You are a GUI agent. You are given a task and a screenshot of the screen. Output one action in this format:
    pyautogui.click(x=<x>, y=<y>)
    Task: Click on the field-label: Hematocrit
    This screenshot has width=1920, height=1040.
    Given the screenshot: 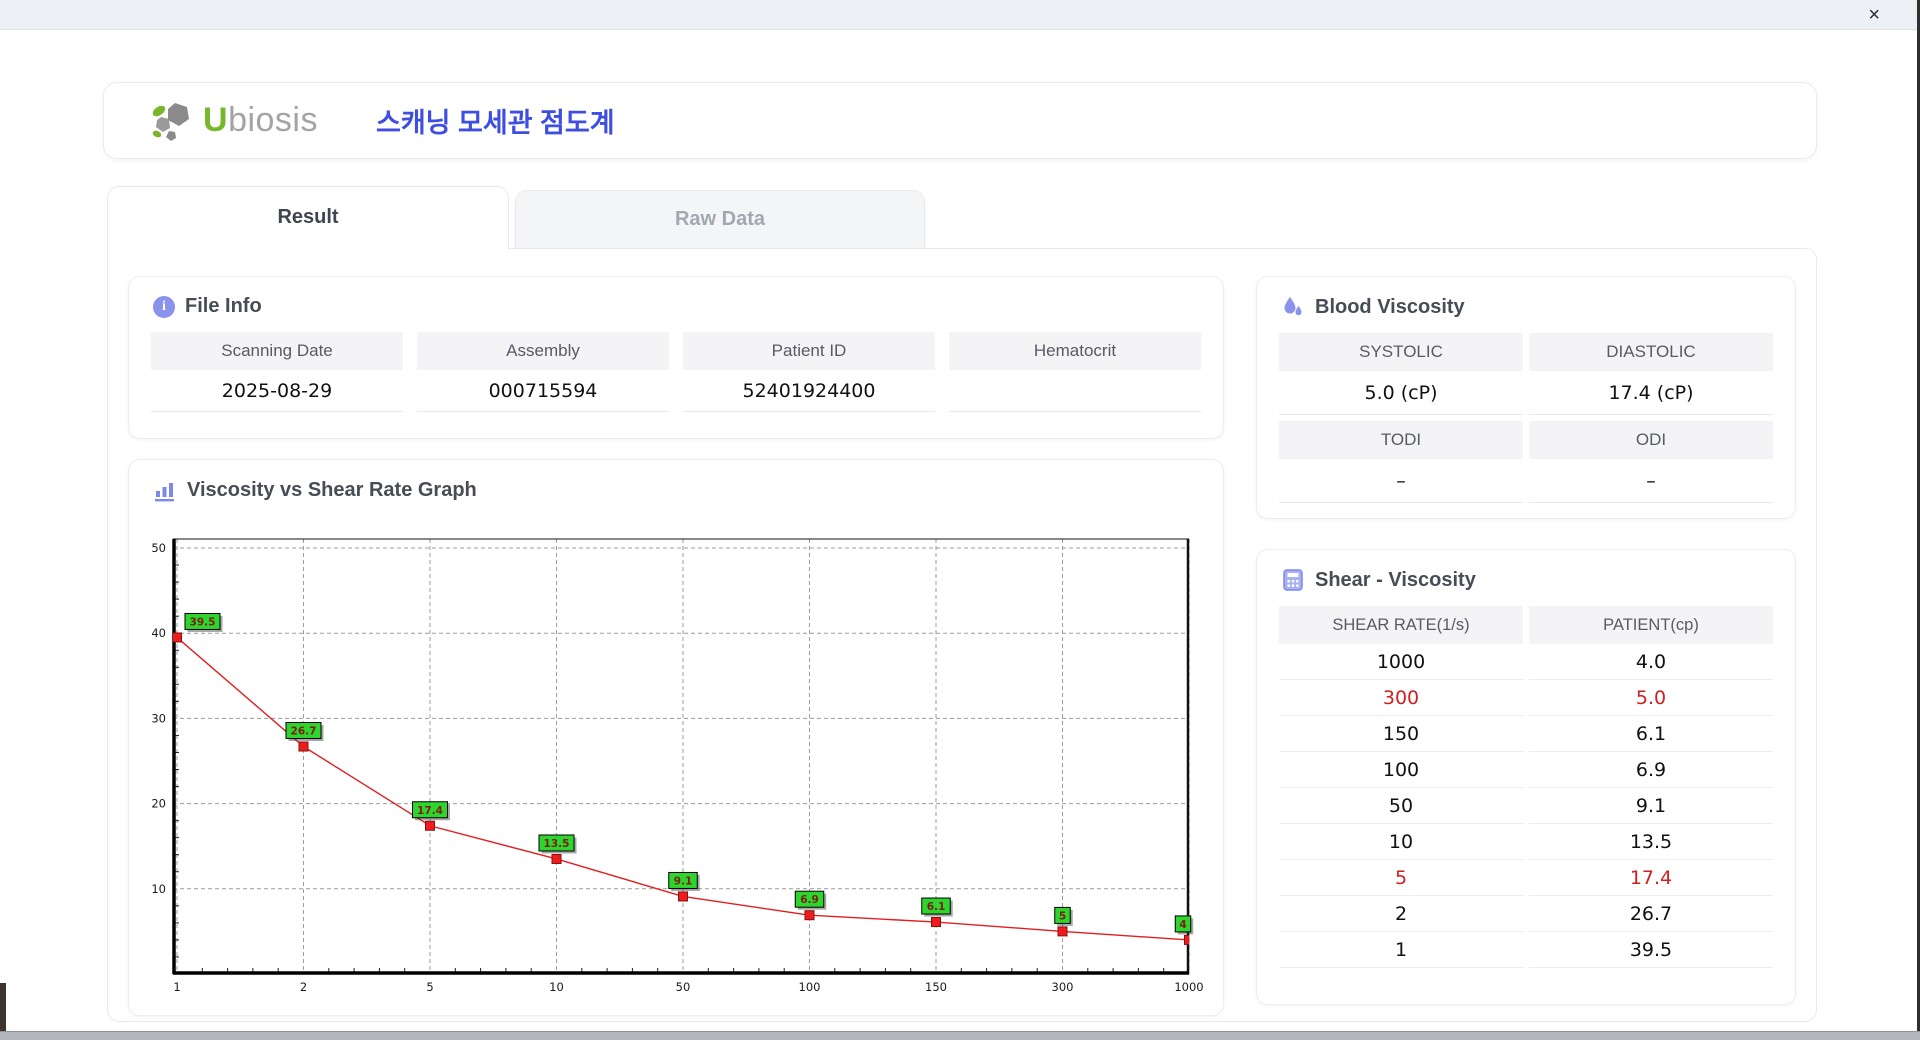 What is the action you would take?
    pyautogui.click(x=1075, y=351)
    